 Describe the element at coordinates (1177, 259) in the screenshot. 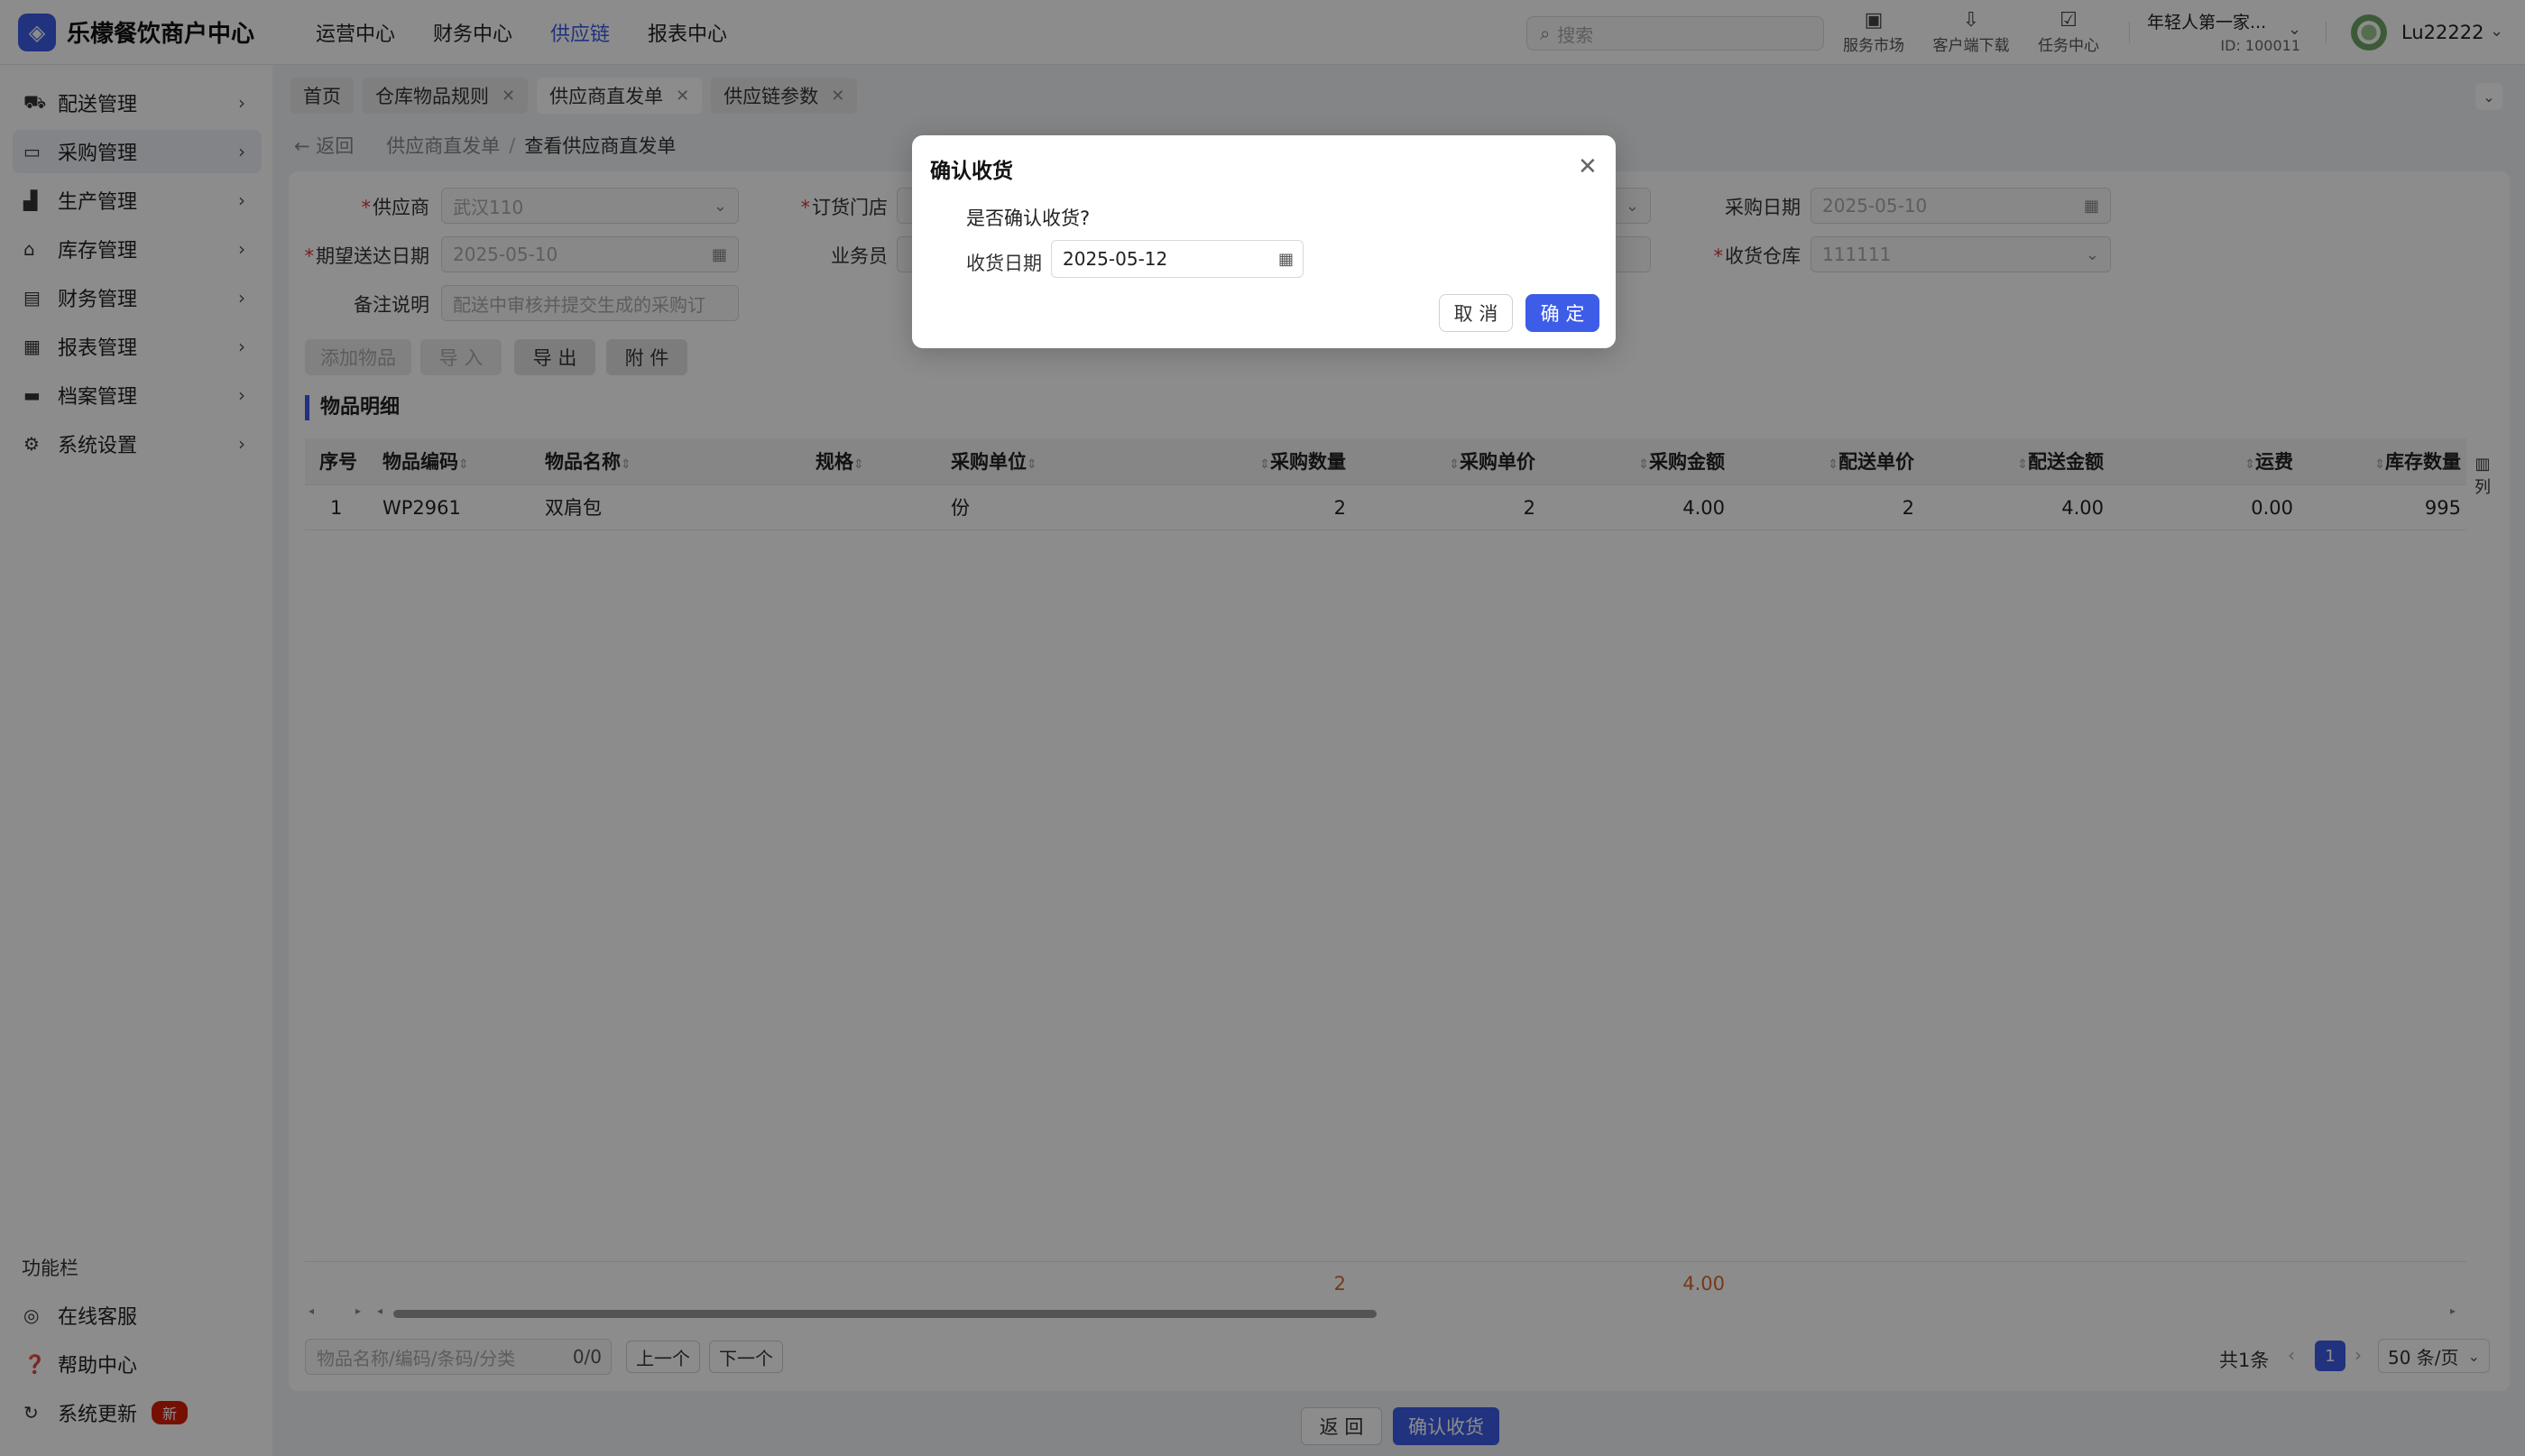

I see `receipt-date-picker: 2025-05-12 ▦` at that location.